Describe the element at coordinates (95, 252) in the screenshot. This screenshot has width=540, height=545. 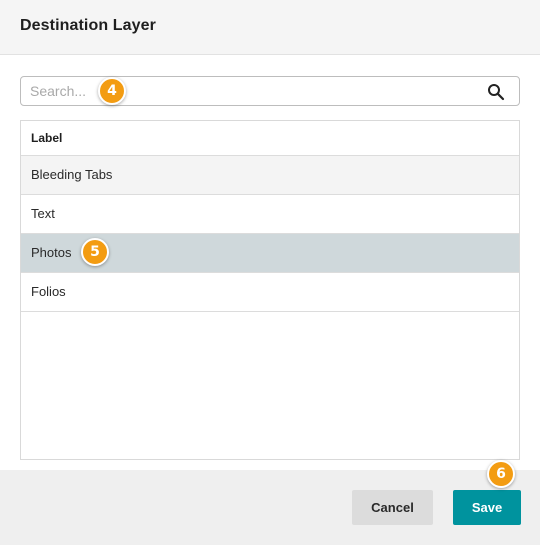
I see `callout-badge-5: 5` at that location.